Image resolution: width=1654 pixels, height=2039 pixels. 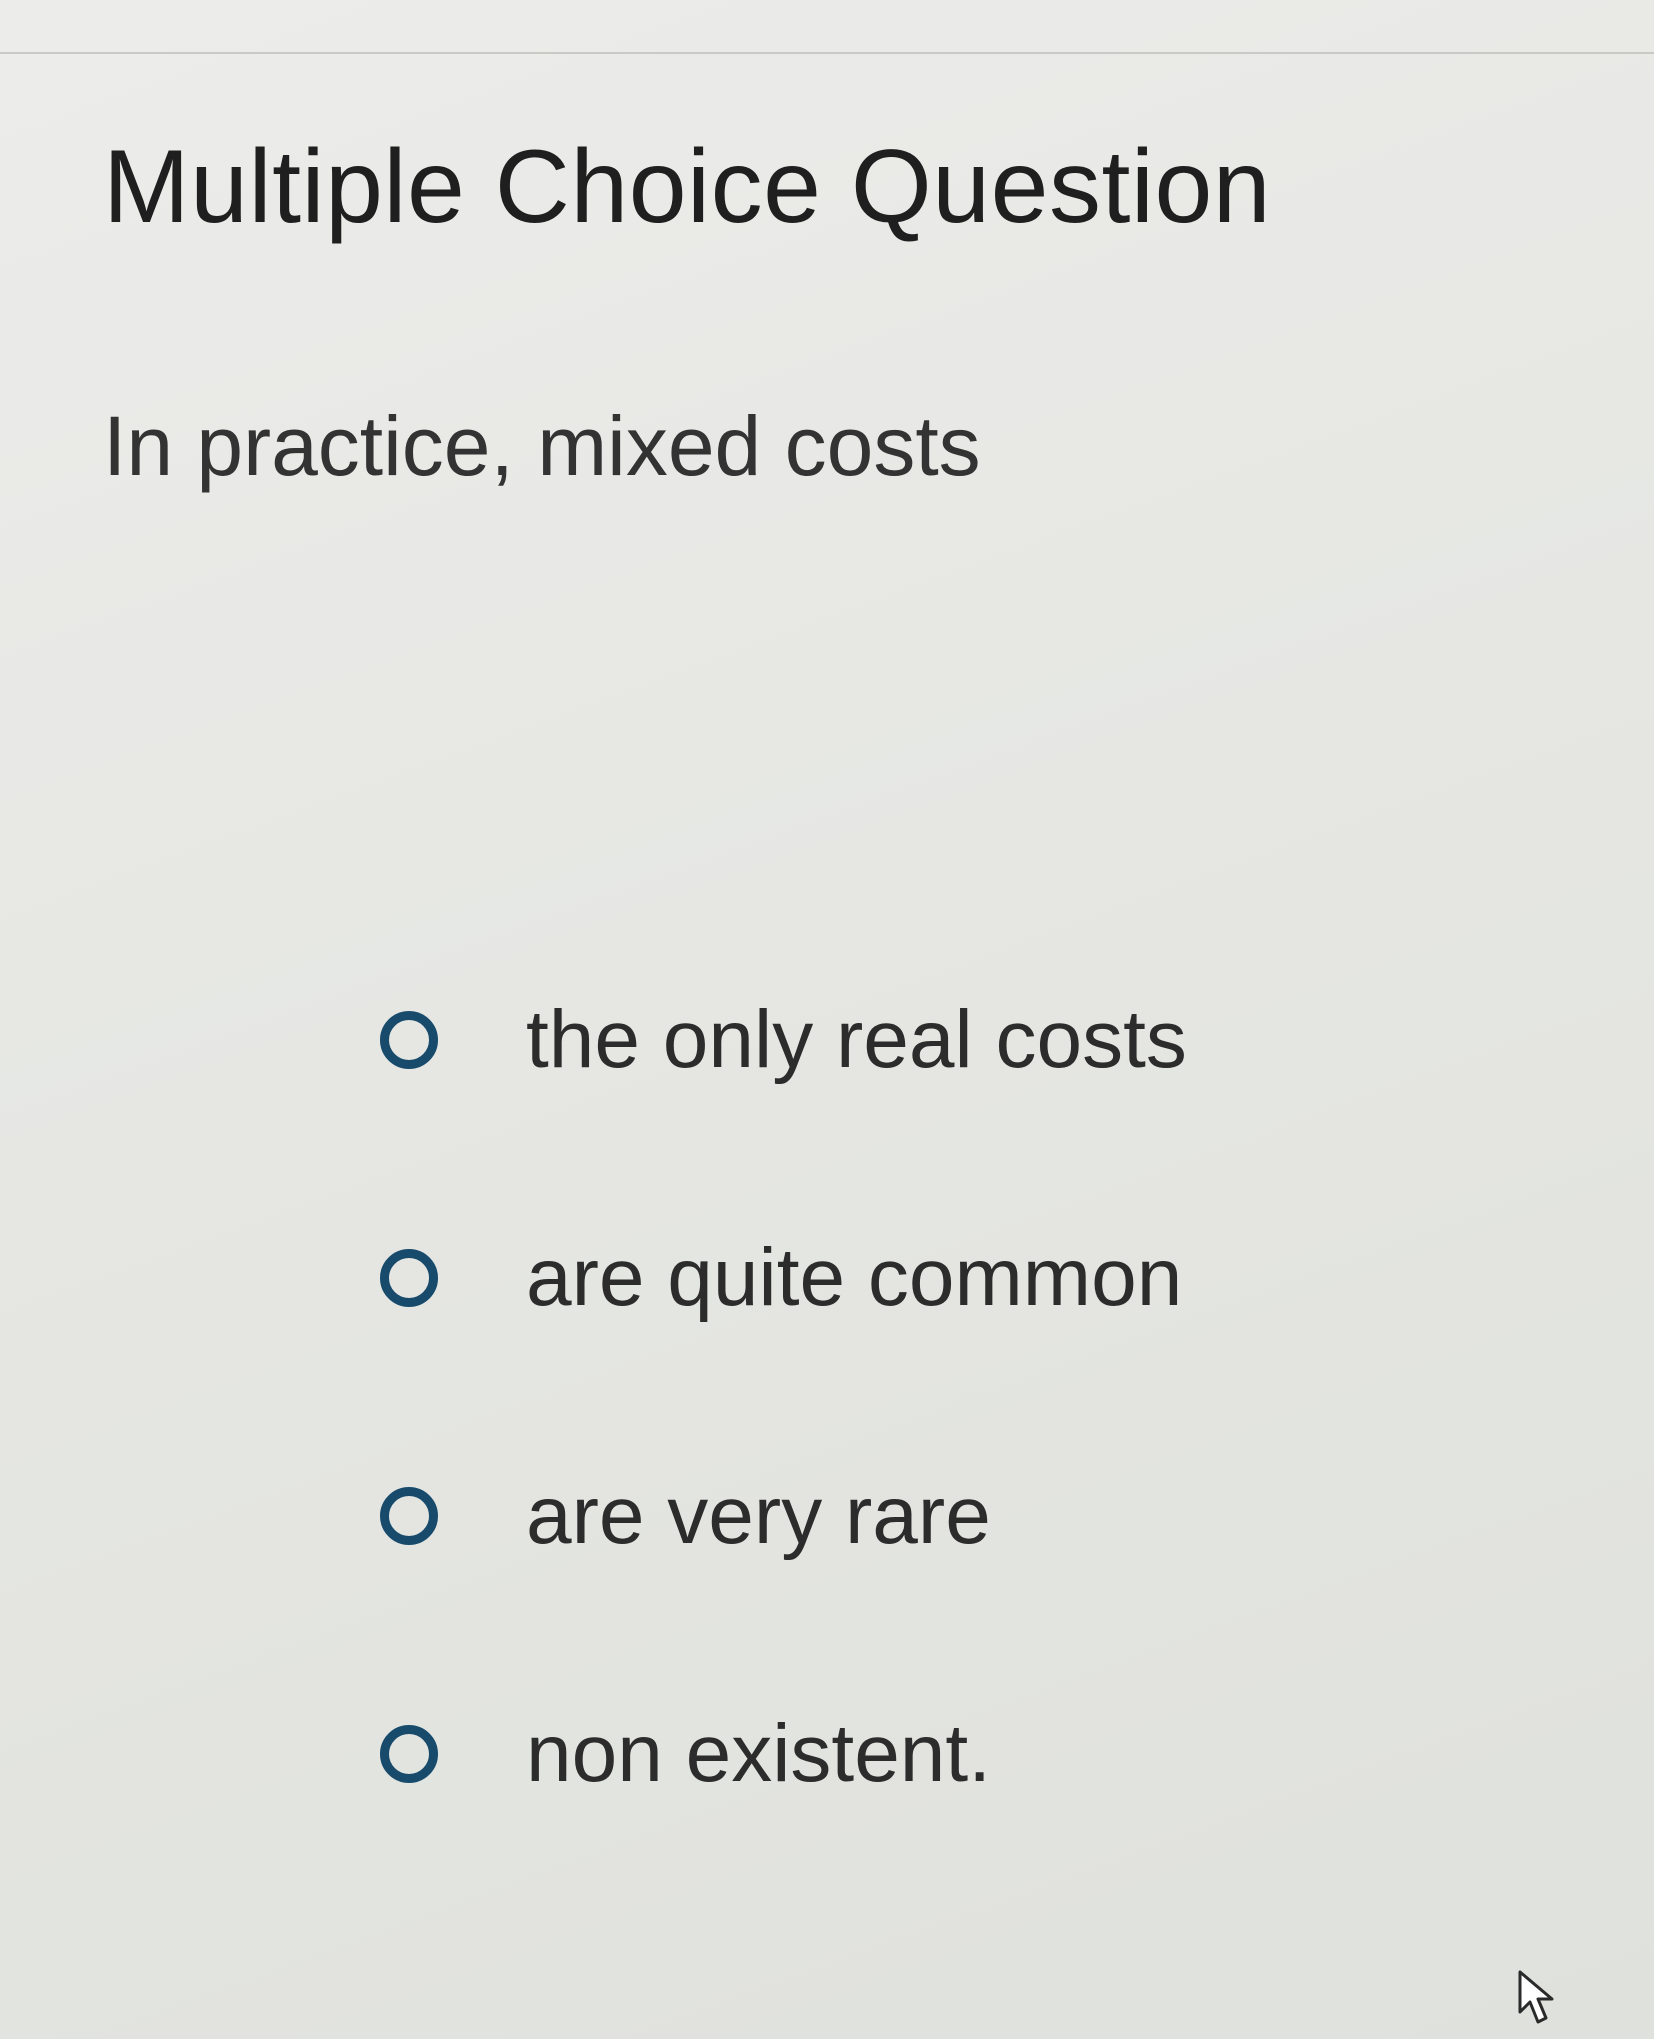 What do you see at coordinates (758, 1515) in the screenshot?
I see `choice-label: are very rare` at bounding box center [758, 1515].